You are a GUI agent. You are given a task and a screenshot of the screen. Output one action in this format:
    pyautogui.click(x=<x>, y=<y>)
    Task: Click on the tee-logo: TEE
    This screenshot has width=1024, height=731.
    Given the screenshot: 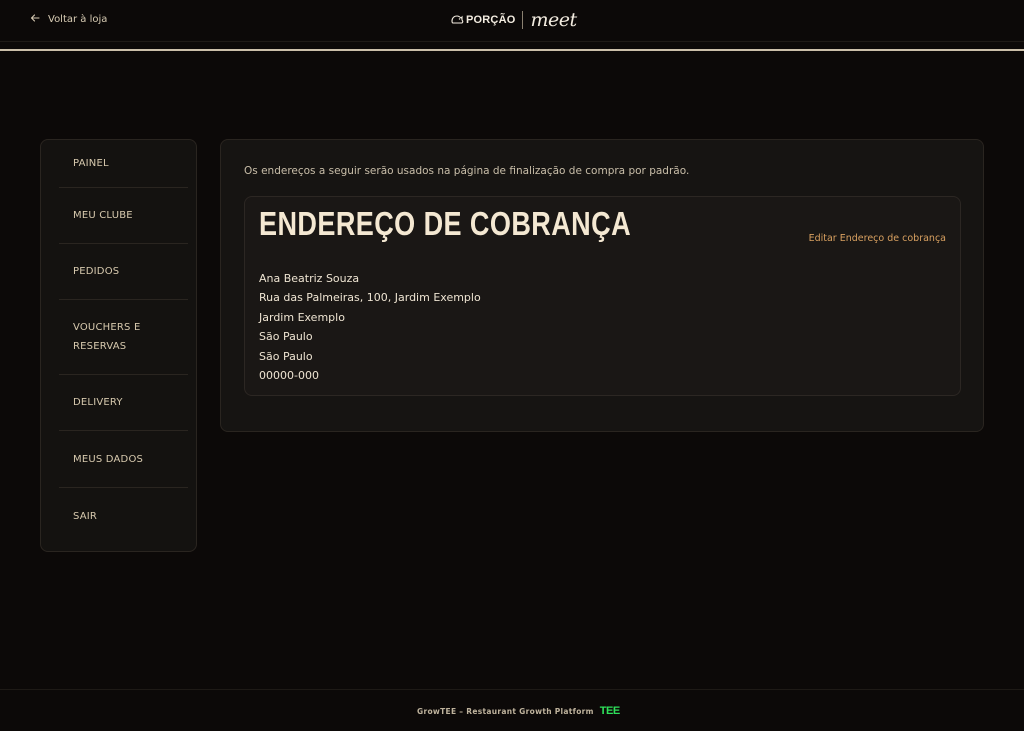 What is the action you would take?
    pyautogui.click(x=609, y=711)
    